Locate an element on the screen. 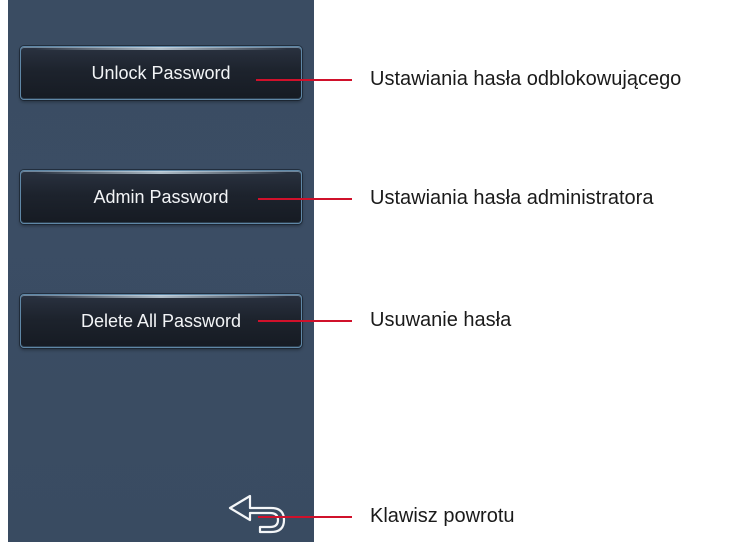 The height and width of the screenshot is (542, 746). leader-line-back is located at coordinates (305, 517).